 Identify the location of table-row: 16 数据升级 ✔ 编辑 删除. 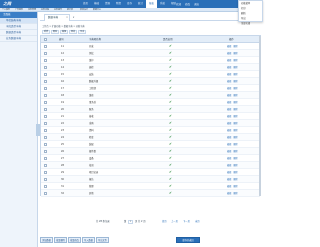
(150, 81).